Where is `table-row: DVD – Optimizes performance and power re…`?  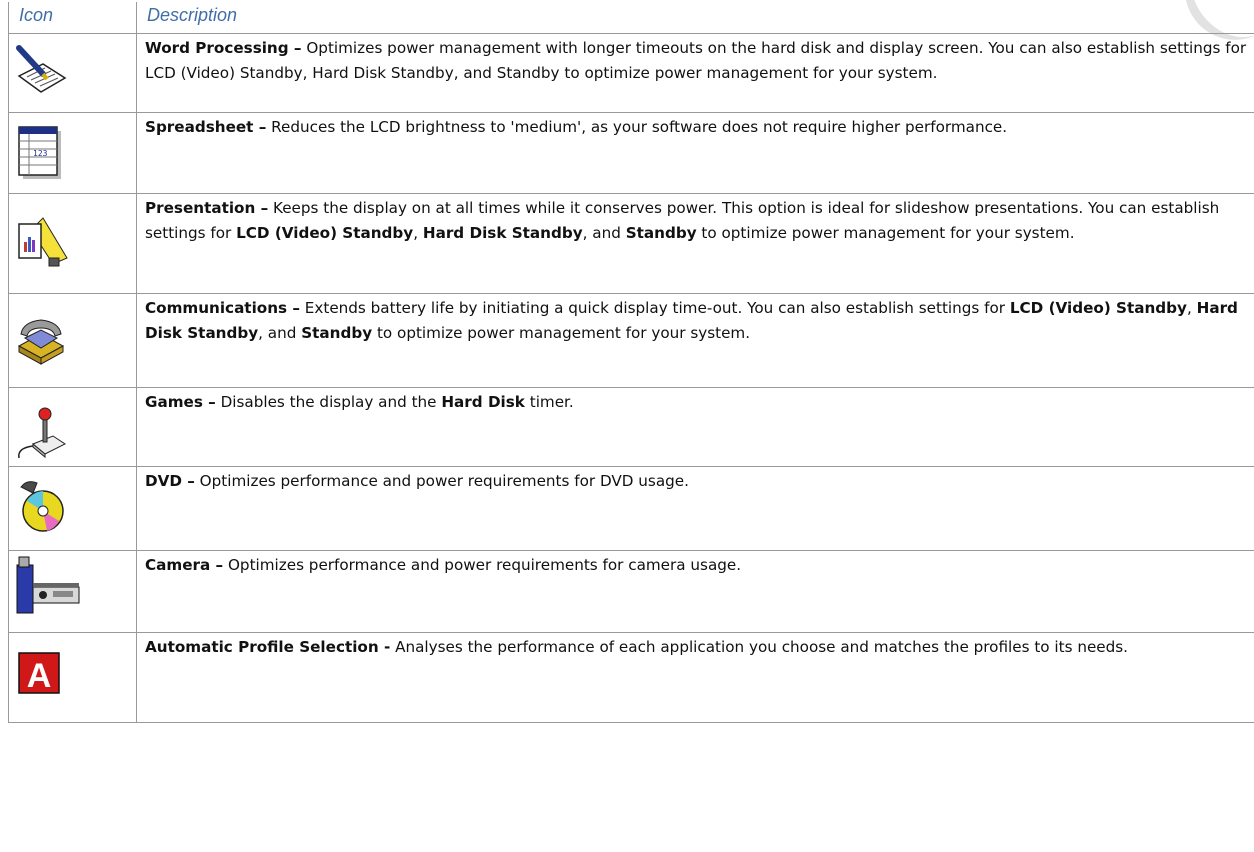
table-row: DVD – Optimizes performance and power re… is located at coordinates (631, 508).